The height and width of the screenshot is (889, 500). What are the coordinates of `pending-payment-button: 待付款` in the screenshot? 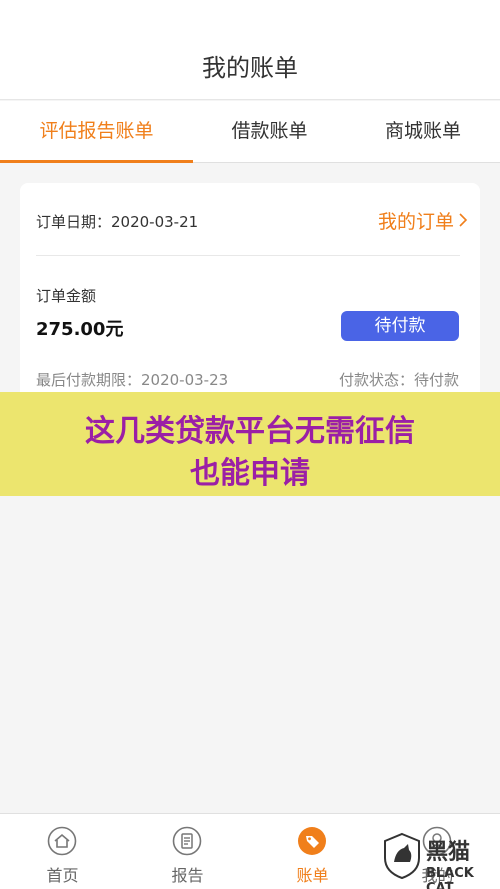 It's located at (400, 326).